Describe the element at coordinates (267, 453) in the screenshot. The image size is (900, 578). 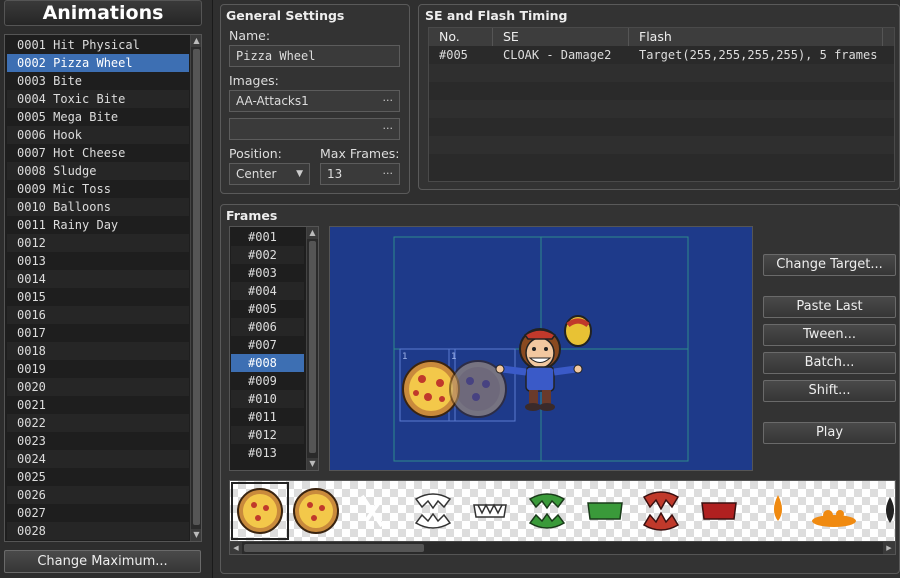
I see `frame-list-item: #013` at that location.